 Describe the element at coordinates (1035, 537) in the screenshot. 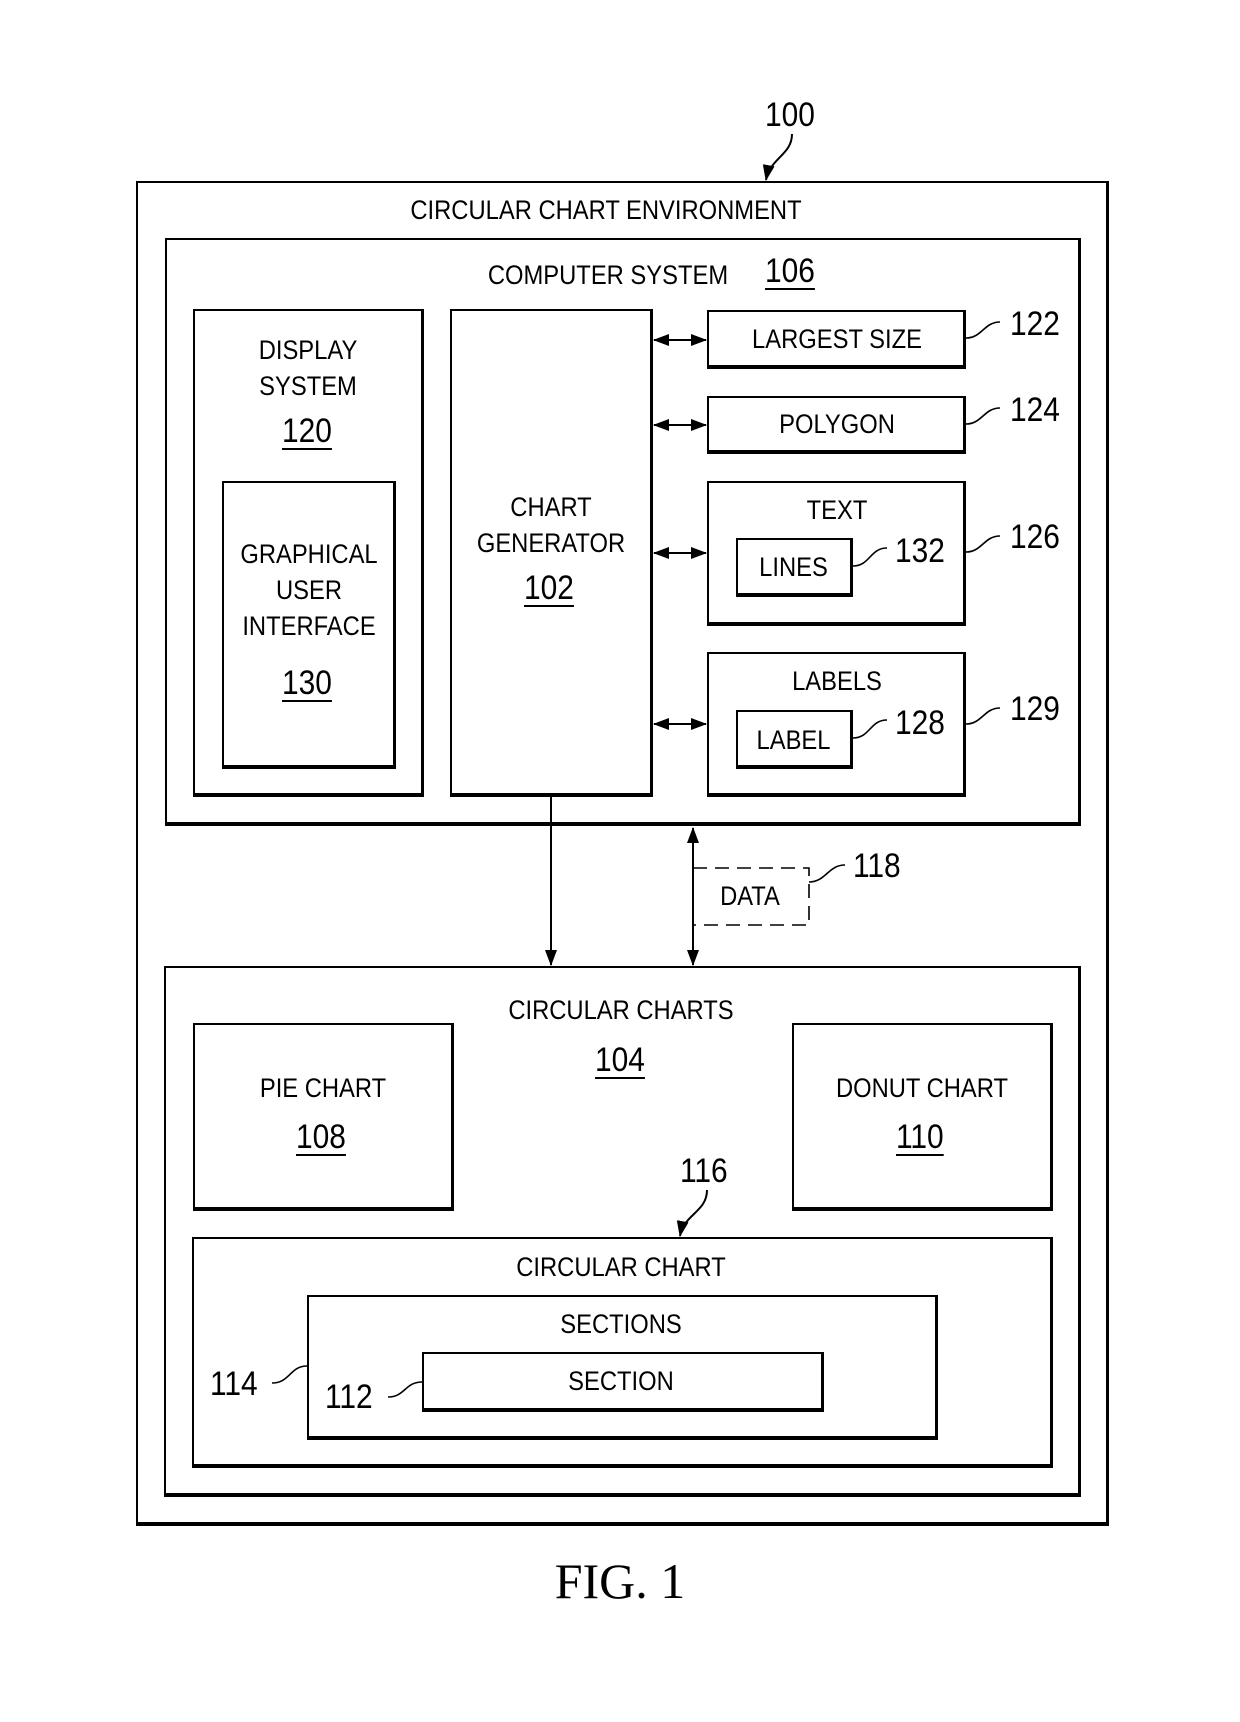

I see `ref-126: 126` at that location.